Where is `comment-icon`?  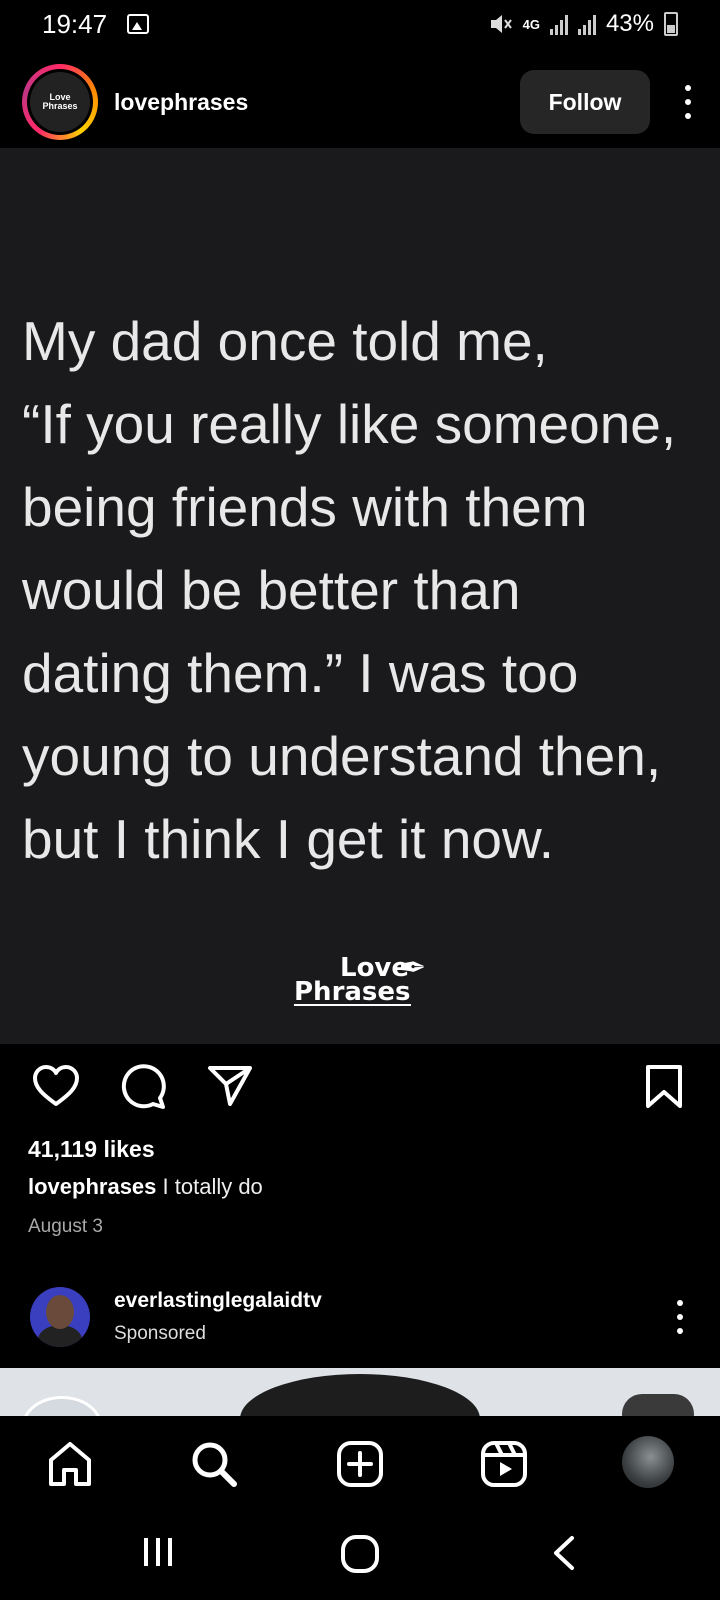
comment-icon is located at coordinates (144, 1087).